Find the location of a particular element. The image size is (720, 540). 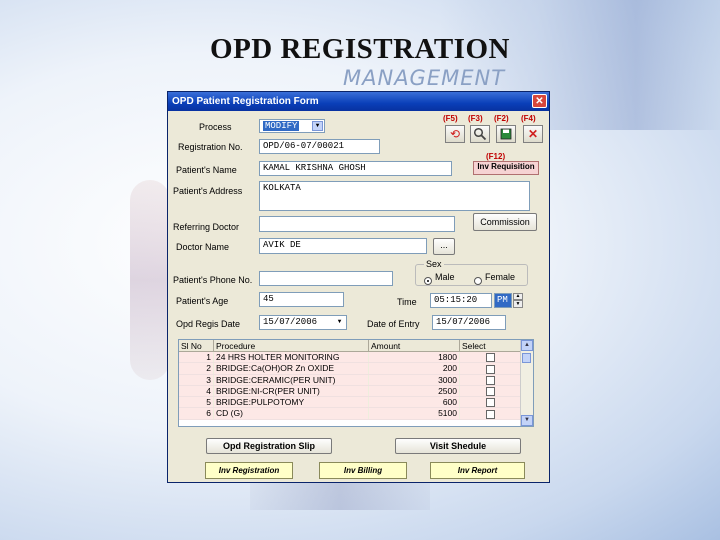

patient-address-field: KOLKATA is located at coordinates (394, 196).